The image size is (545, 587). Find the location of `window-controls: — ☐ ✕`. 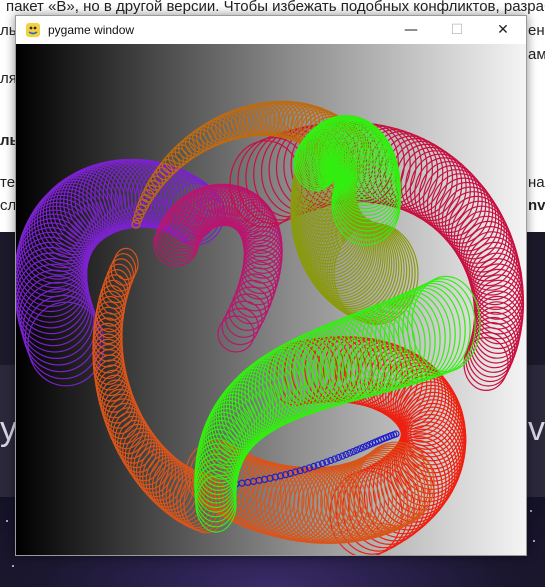

window-controls: — ☐ ✕ is located at coordinates (457, 30).